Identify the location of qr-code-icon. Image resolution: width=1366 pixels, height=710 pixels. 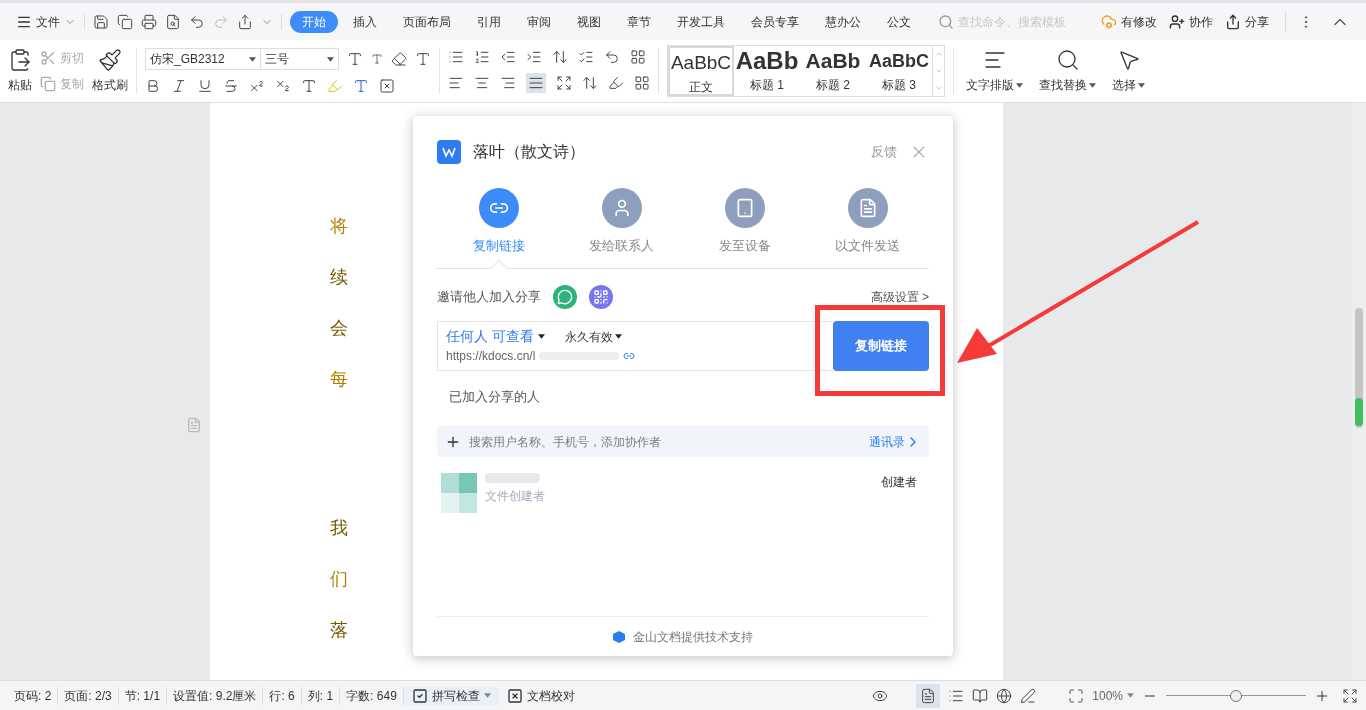
(601, 296).